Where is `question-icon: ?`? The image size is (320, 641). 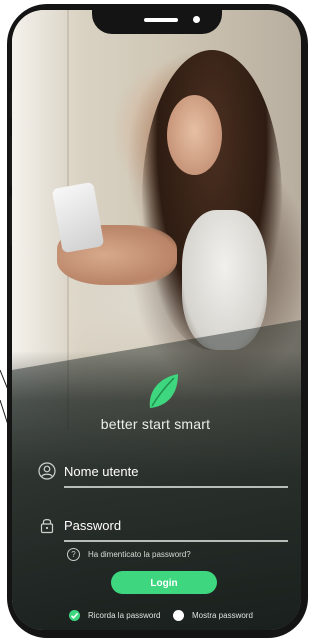
question-icon: ? is located at coordinates (73, 554).